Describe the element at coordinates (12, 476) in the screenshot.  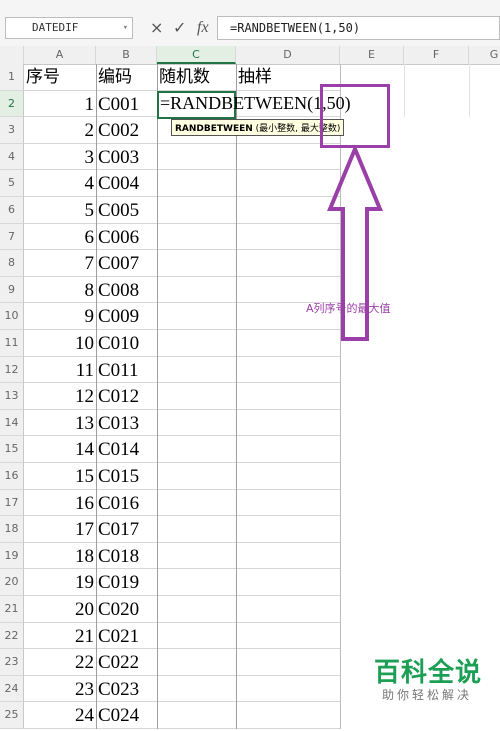
I see `row-header-16: 16` at that location.